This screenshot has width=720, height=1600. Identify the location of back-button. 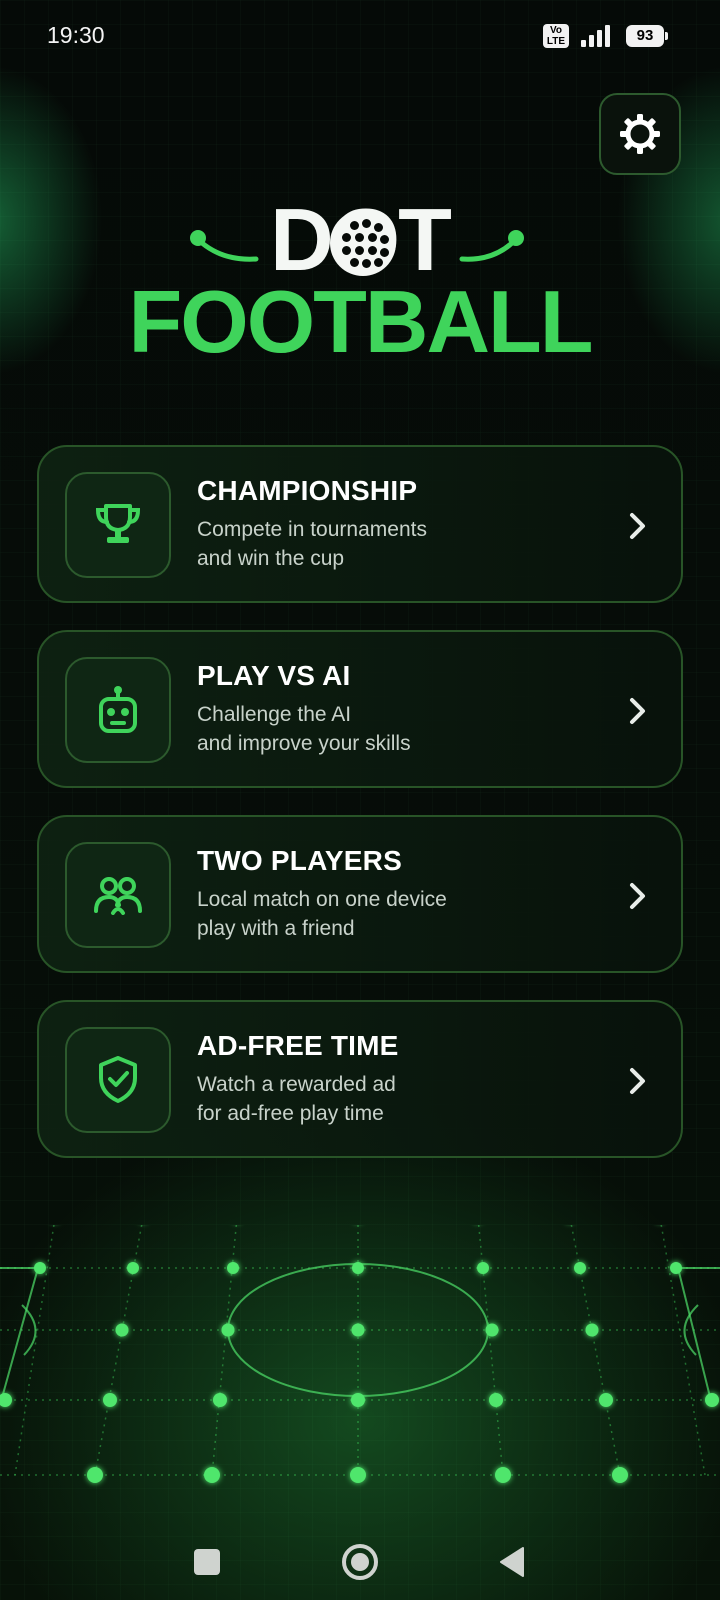
(512, 1562).